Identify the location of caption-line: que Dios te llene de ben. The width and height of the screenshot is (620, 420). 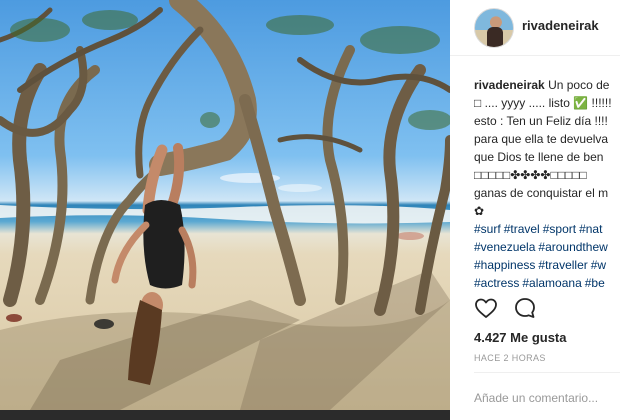
(539, 157).